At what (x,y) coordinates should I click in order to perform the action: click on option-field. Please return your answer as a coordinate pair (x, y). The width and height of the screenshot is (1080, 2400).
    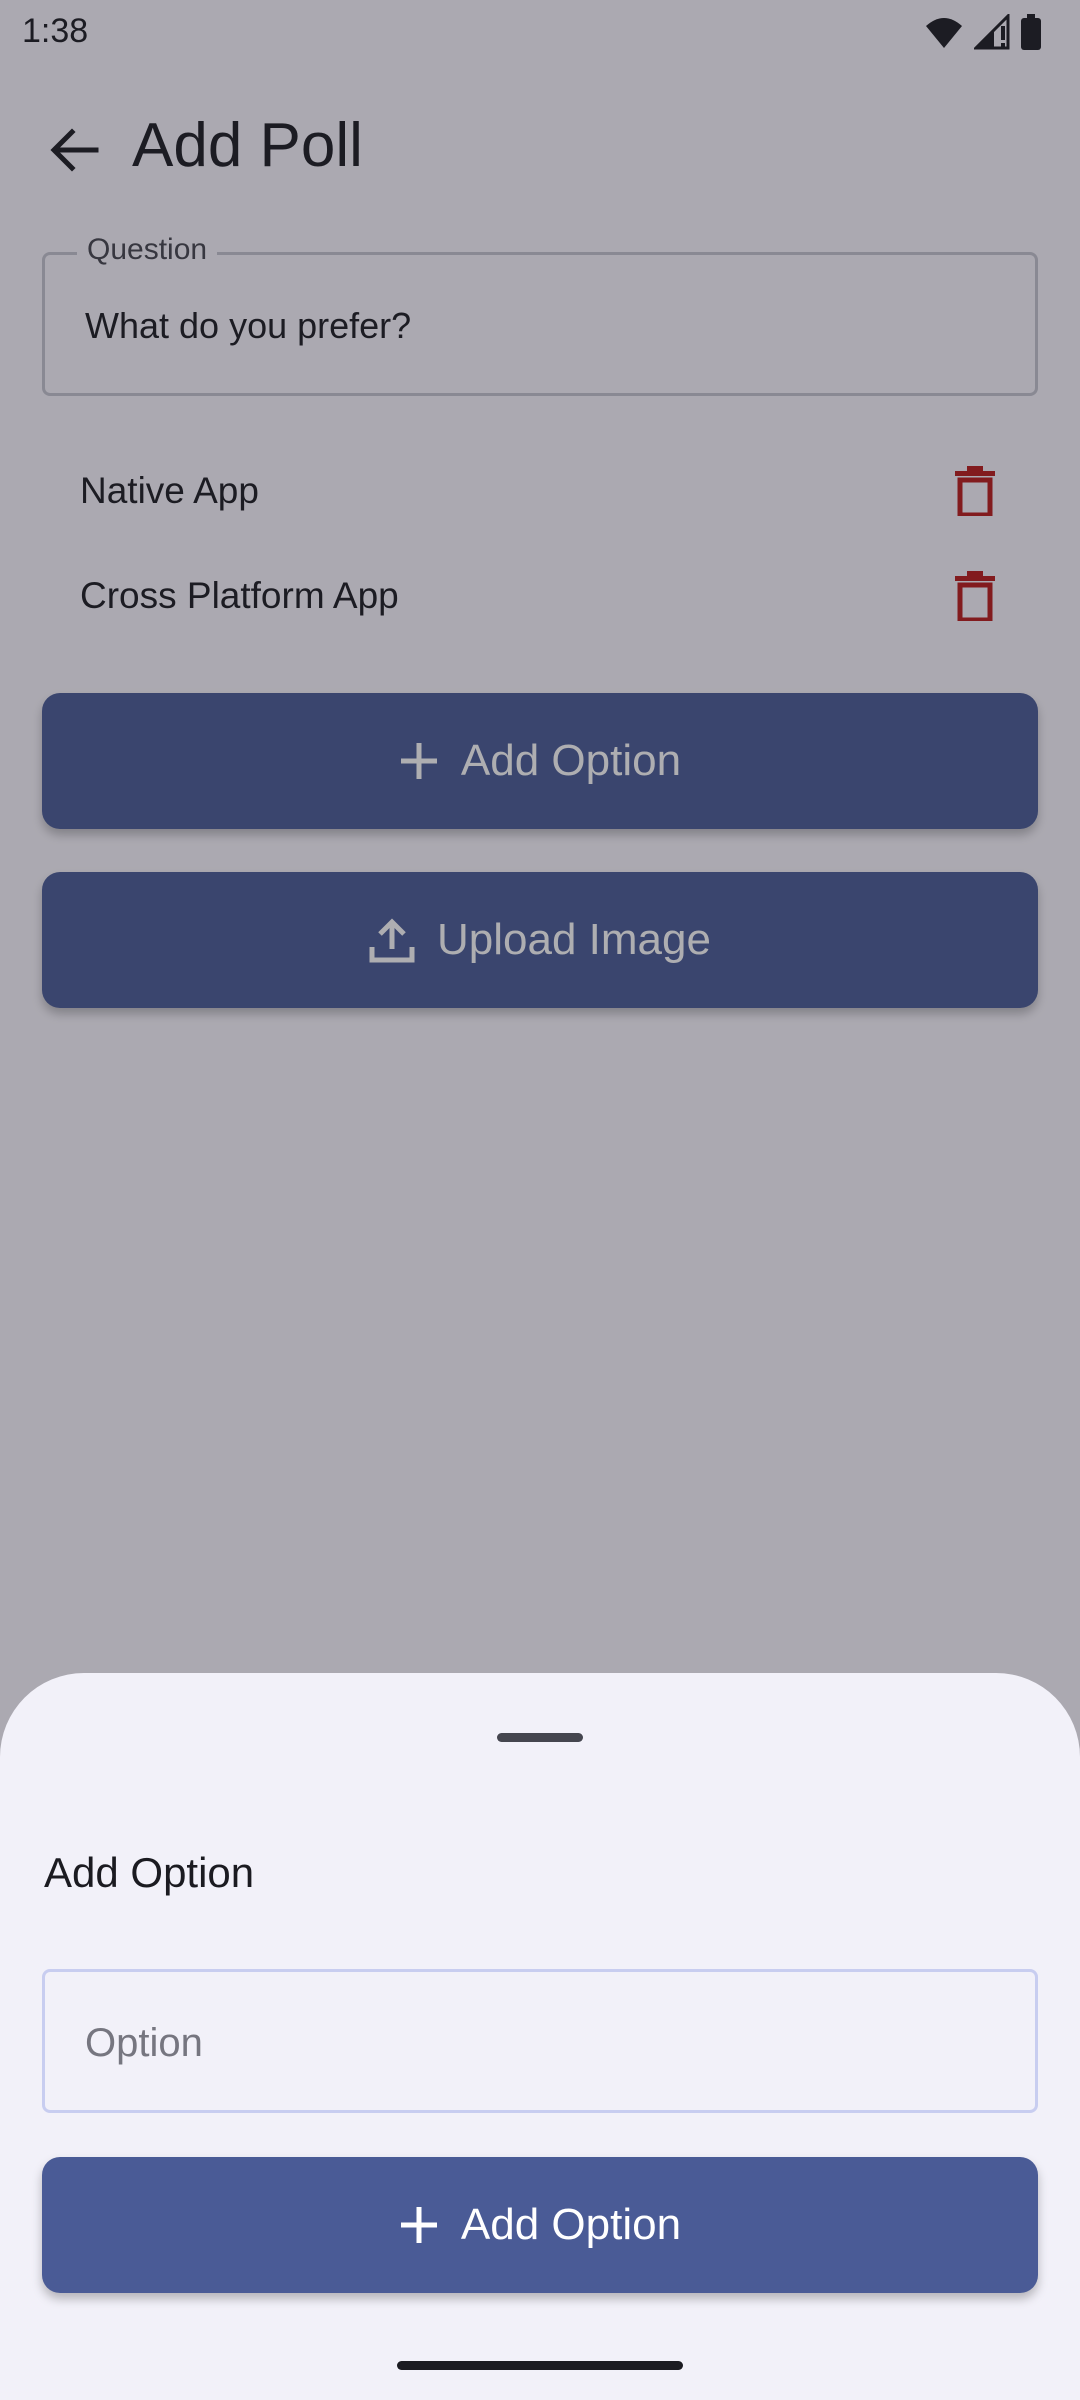
    Looking at the image, I should click on (540, 2041).